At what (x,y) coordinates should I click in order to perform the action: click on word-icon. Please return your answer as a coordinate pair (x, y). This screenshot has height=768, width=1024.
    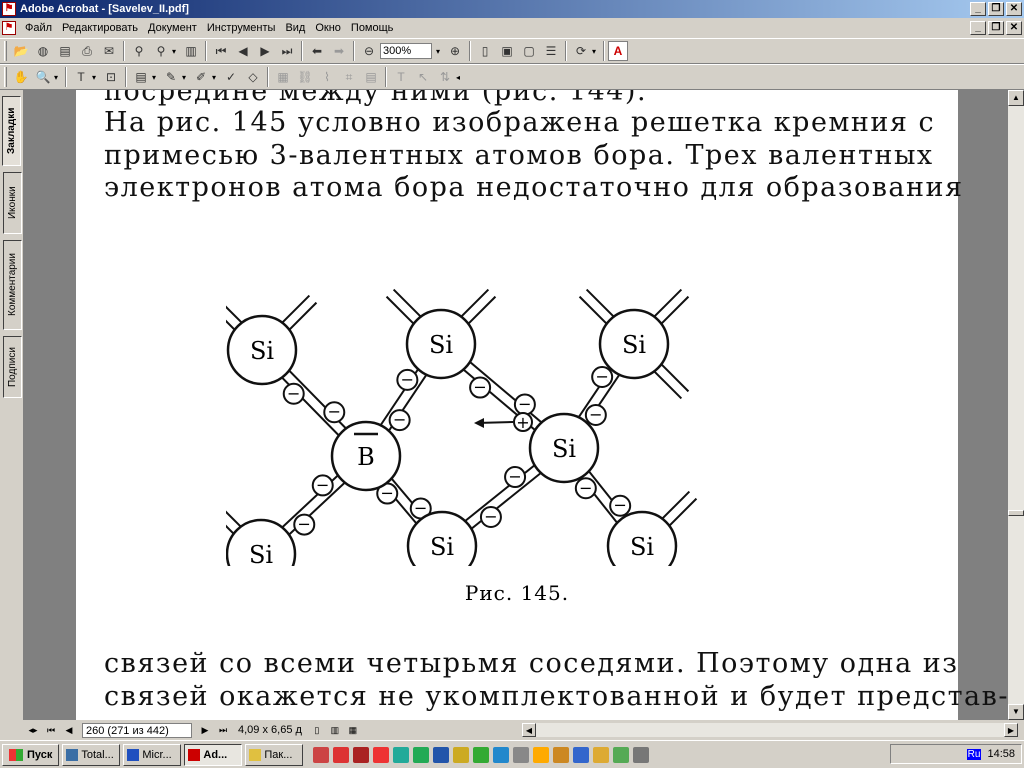
    Looking at the image, I should click on (441, 754).